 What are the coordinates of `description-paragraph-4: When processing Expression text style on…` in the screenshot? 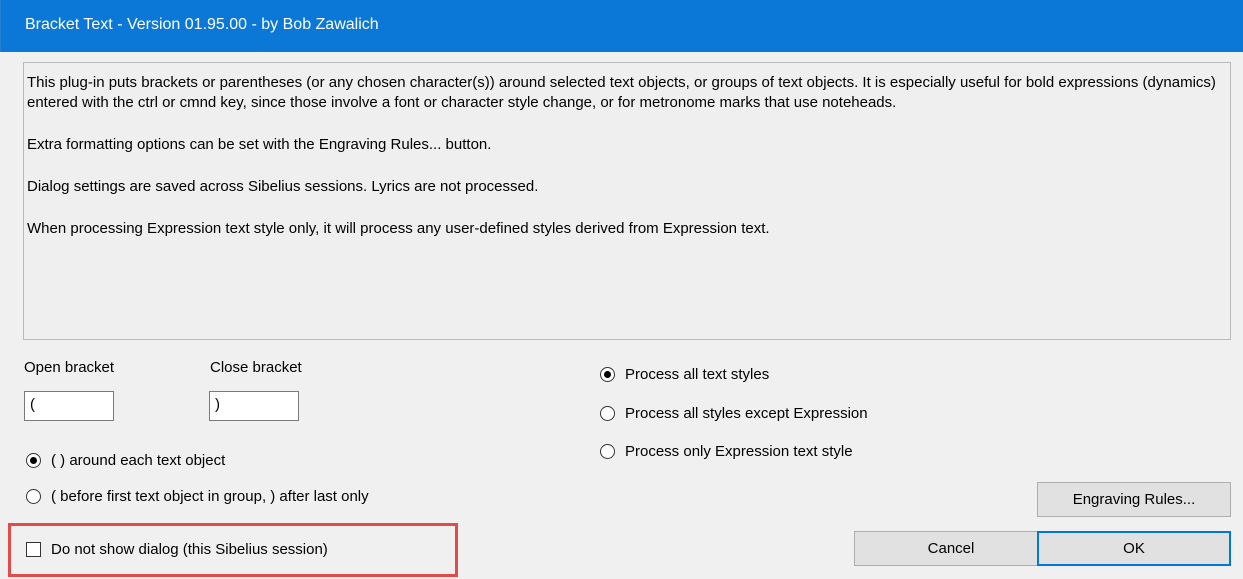 It's located at (398, 228).